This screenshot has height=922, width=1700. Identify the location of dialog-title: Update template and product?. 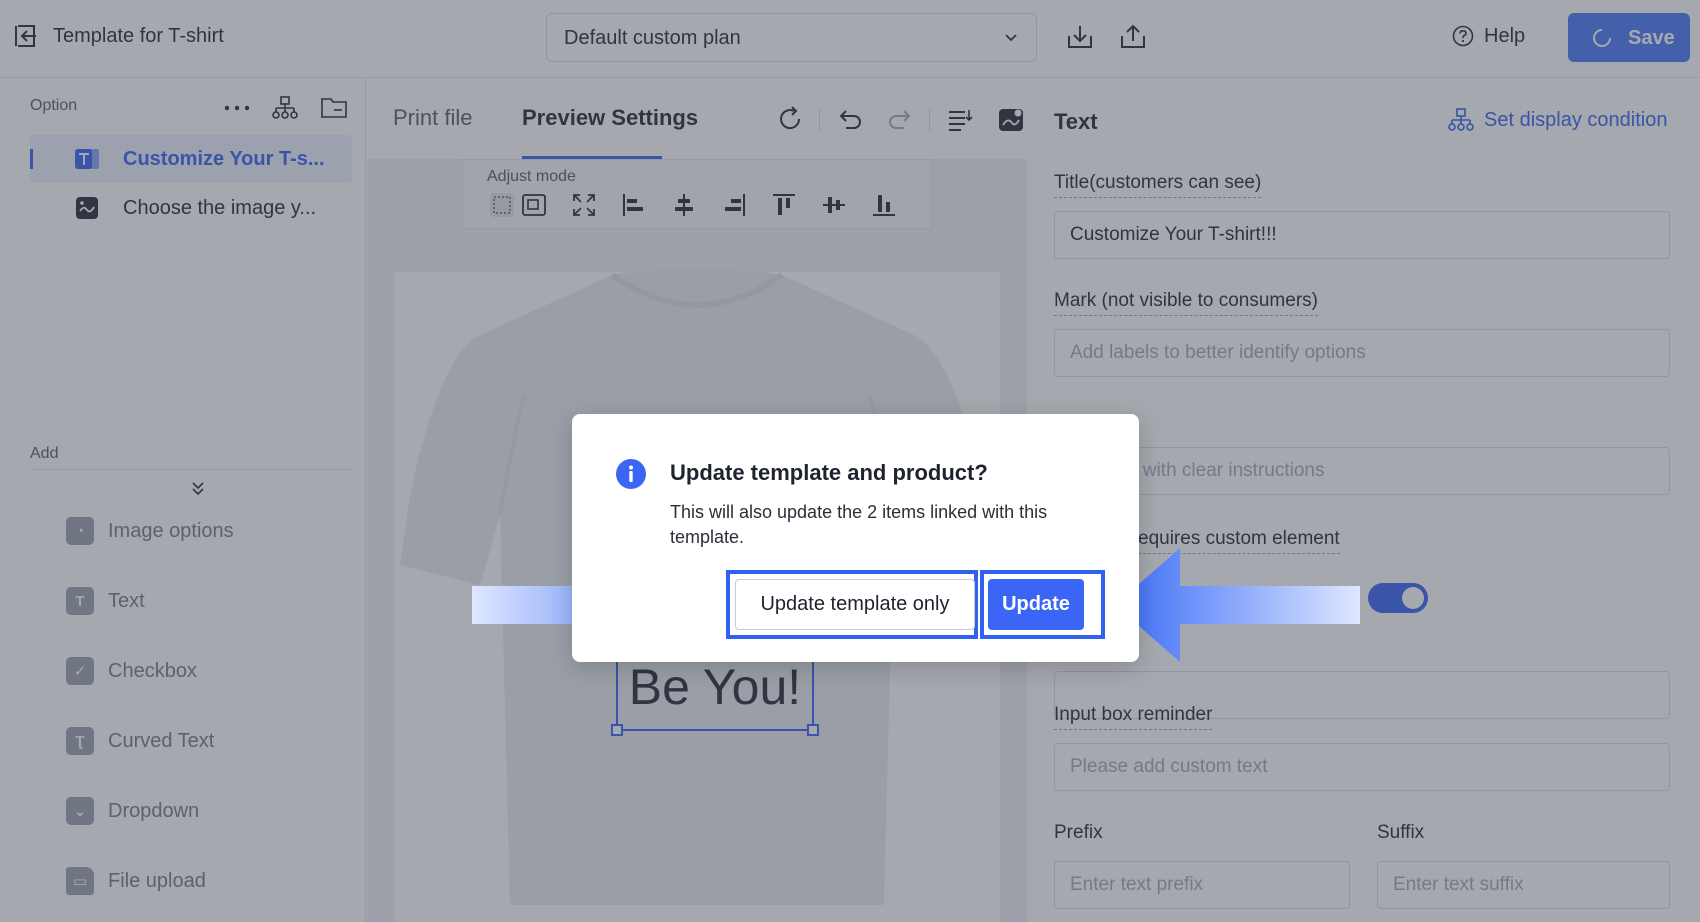
(829, 472).